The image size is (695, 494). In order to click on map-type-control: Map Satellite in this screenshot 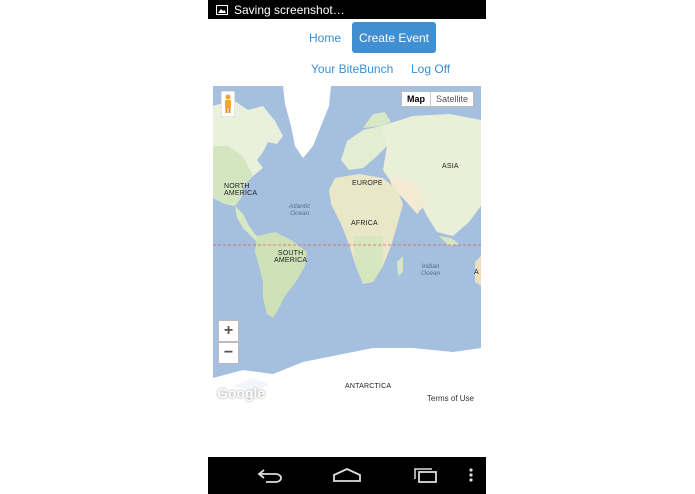, I will do `click(438, 99)`.